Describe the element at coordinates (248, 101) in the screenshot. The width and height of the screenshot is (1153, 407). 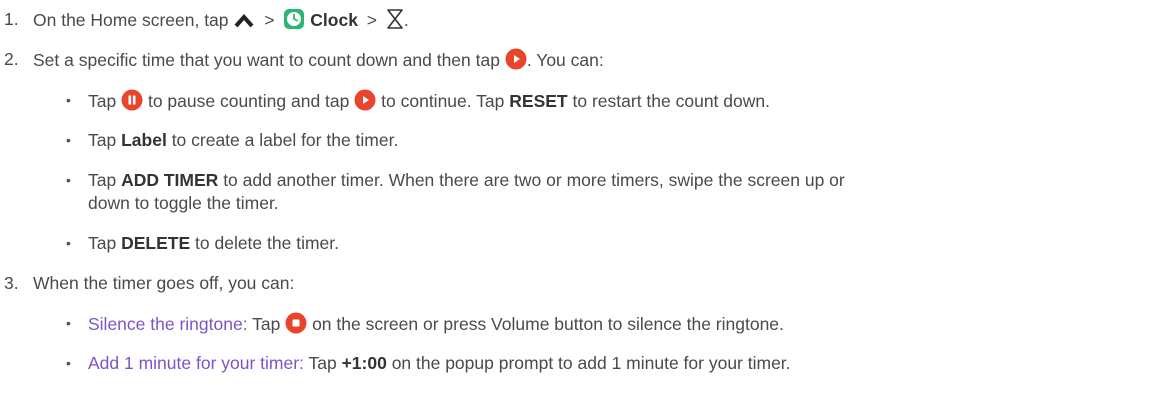
I see `bullet-text: to pause counting and tap` at that location.